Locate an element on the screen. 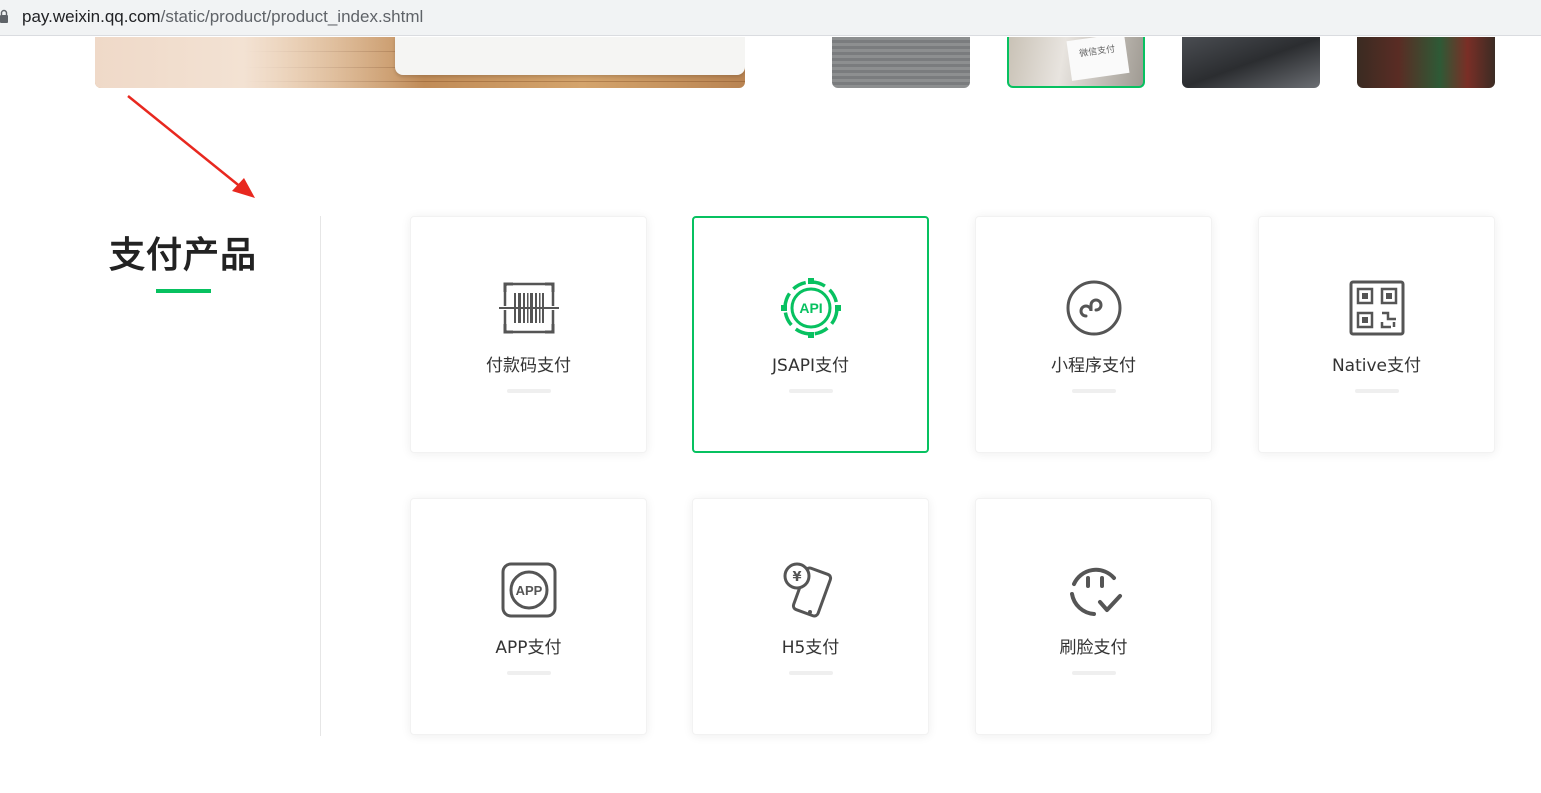 The image size is (1541, 793). product-card-face-pay: 刷脸支付 is located at coordinates (1093, 616).